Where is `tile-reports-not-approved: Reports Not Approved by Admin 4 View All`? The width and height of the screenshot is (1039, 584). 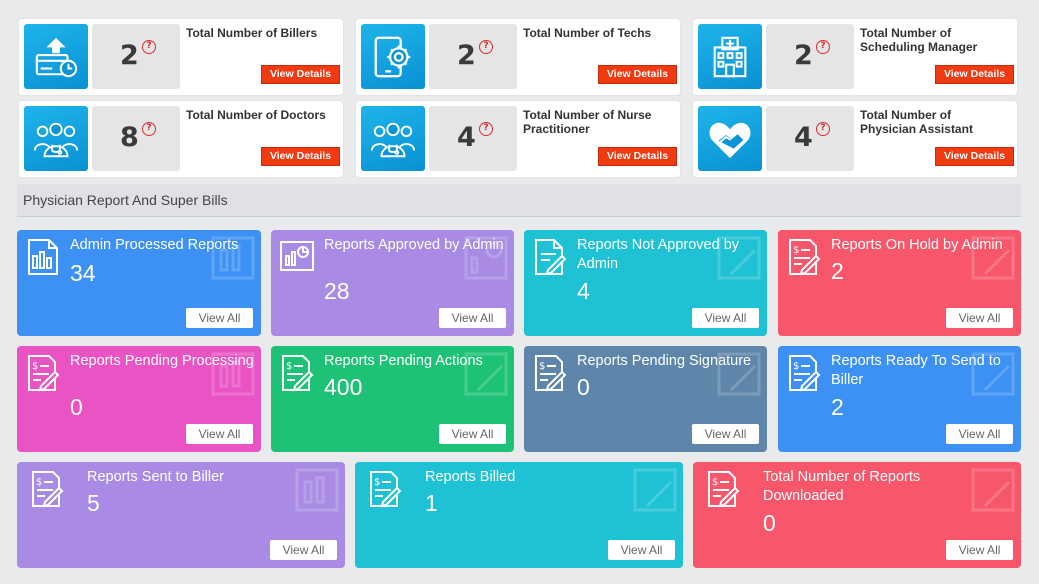 tile-reports-not-approved: Reports Not Approved by Admin 4 View All is located at coordinates (645, 283).